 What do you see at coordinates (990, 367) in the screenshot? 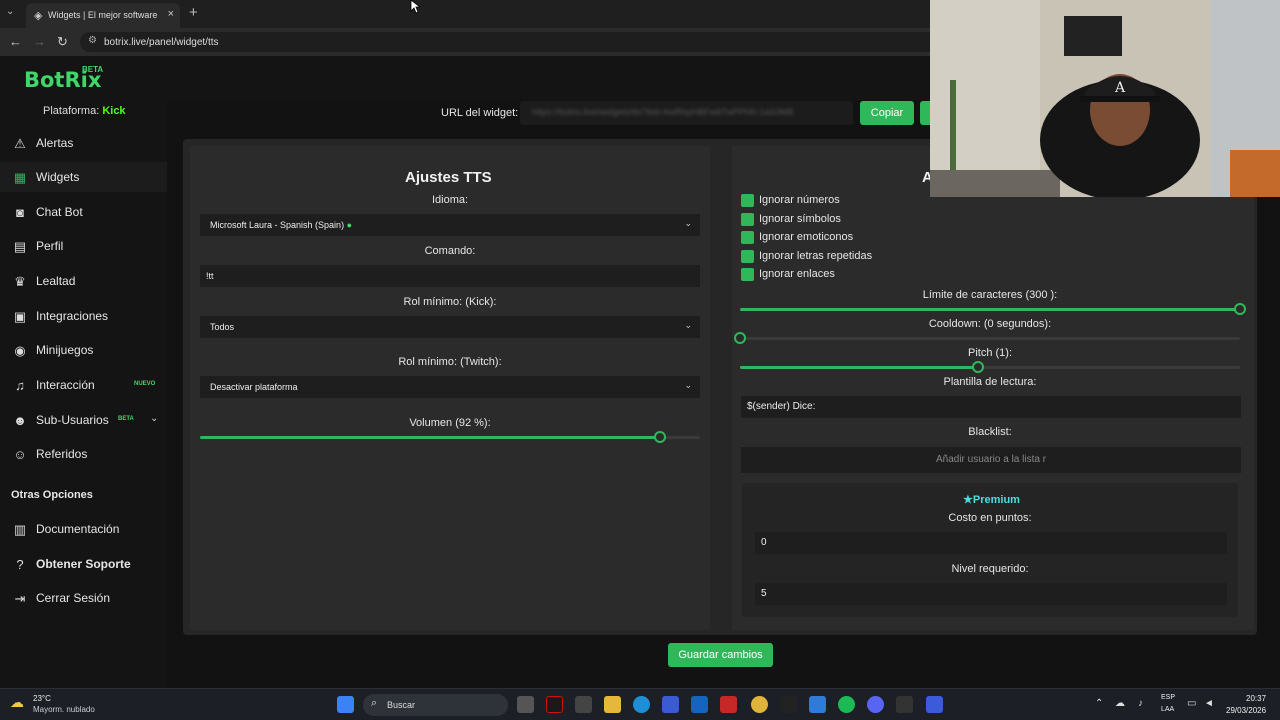
I see `pitch-slider` at bounding box center [990, 367].